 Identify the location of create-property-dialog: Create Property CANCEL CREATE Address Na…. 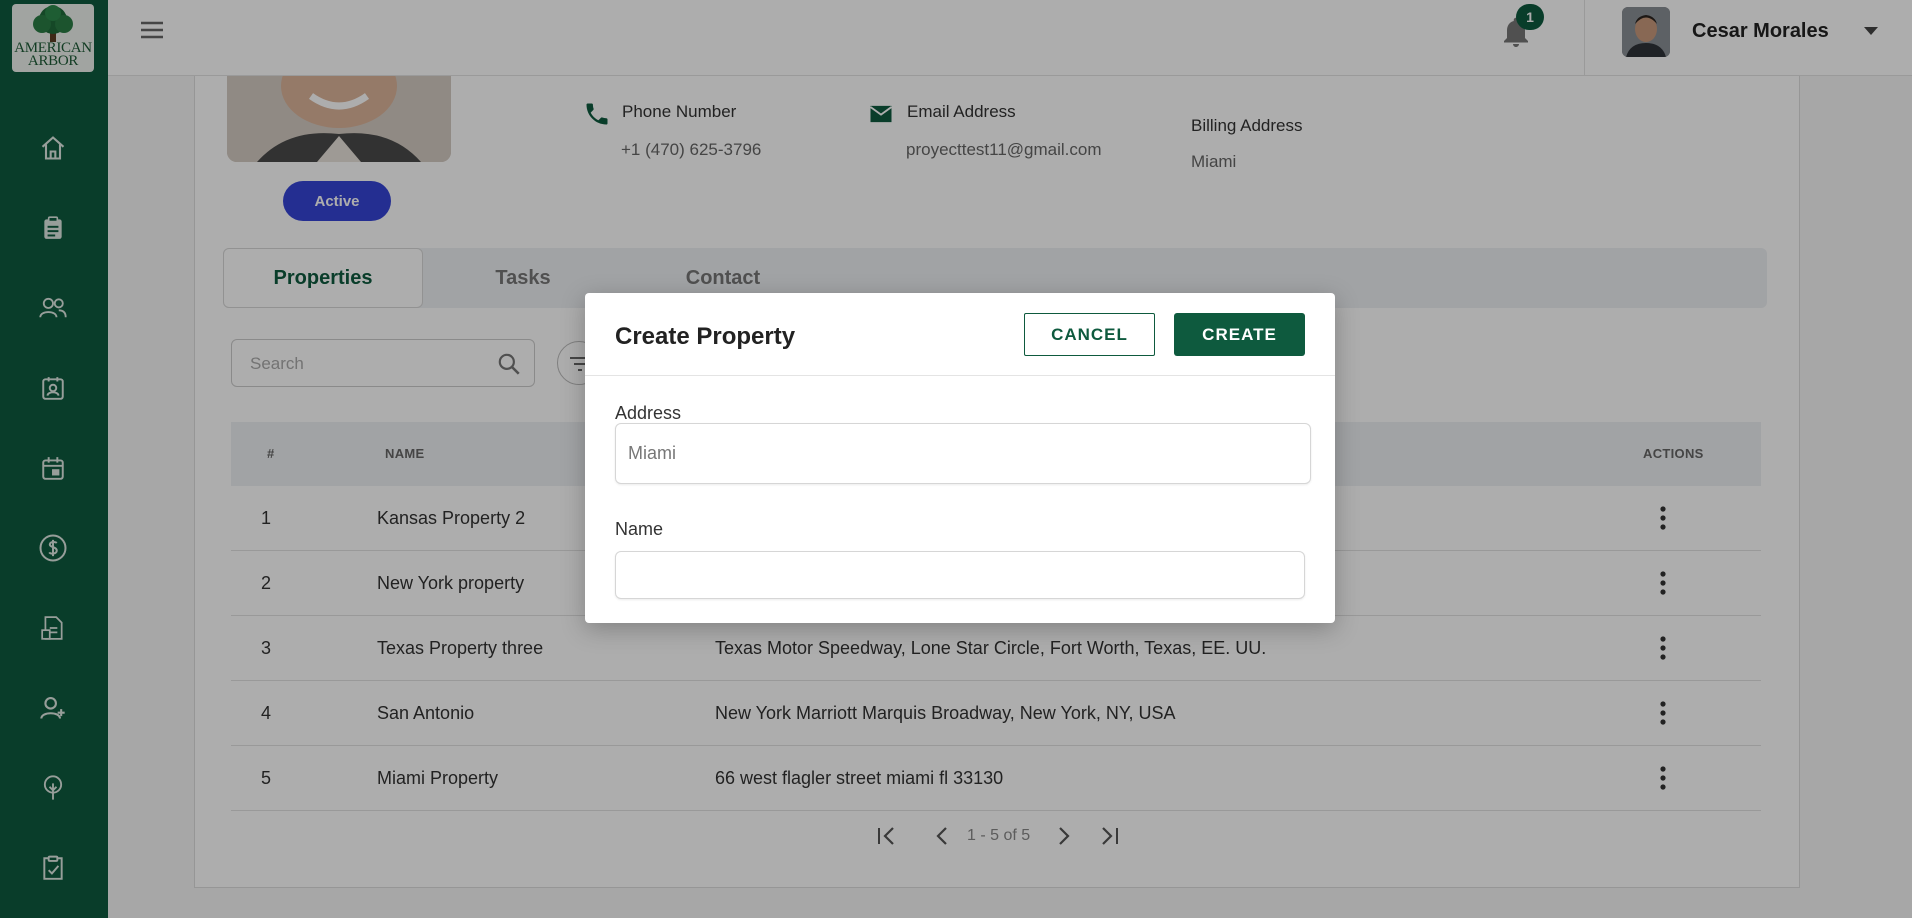
(960, 458).